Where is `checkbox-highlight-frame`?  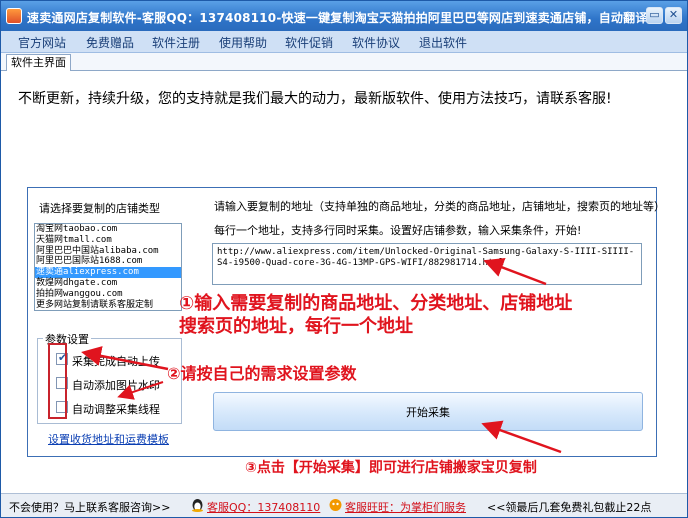 checkbox-highlight-frame is located at coordinates (57, 381).